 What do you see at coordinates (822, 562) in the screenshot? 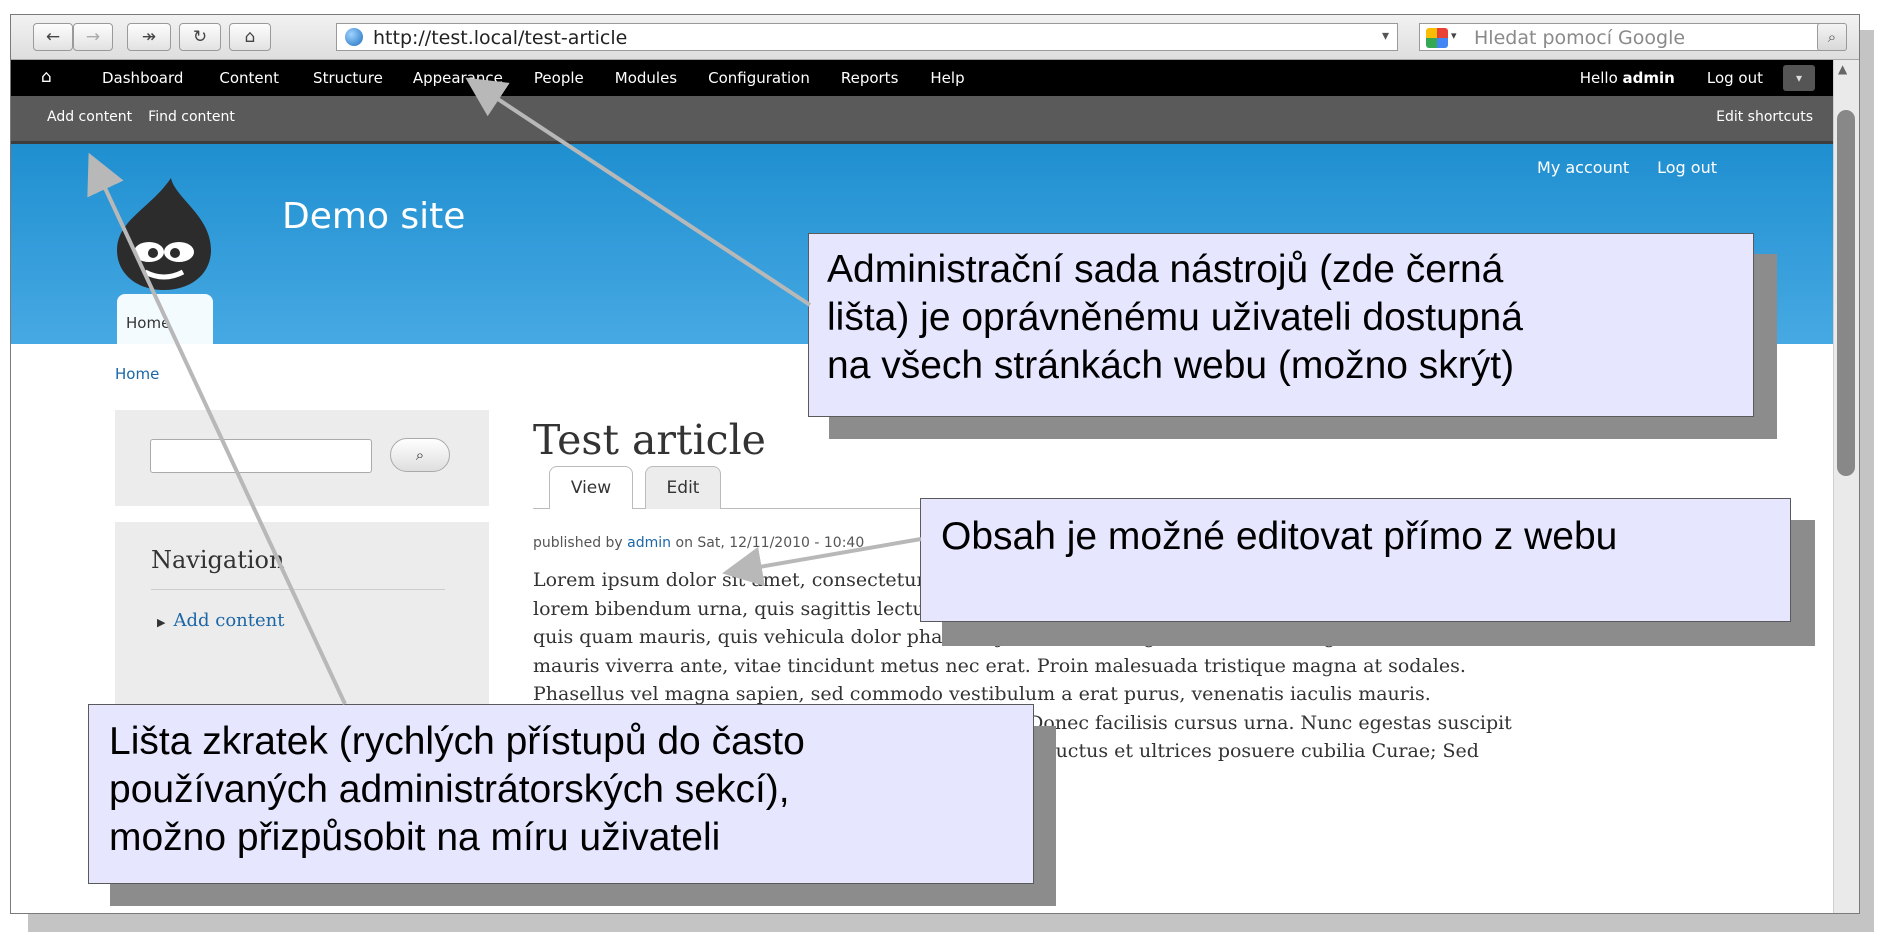
I see `arrow-to-edit-tab` at bounding box center [822, 562].